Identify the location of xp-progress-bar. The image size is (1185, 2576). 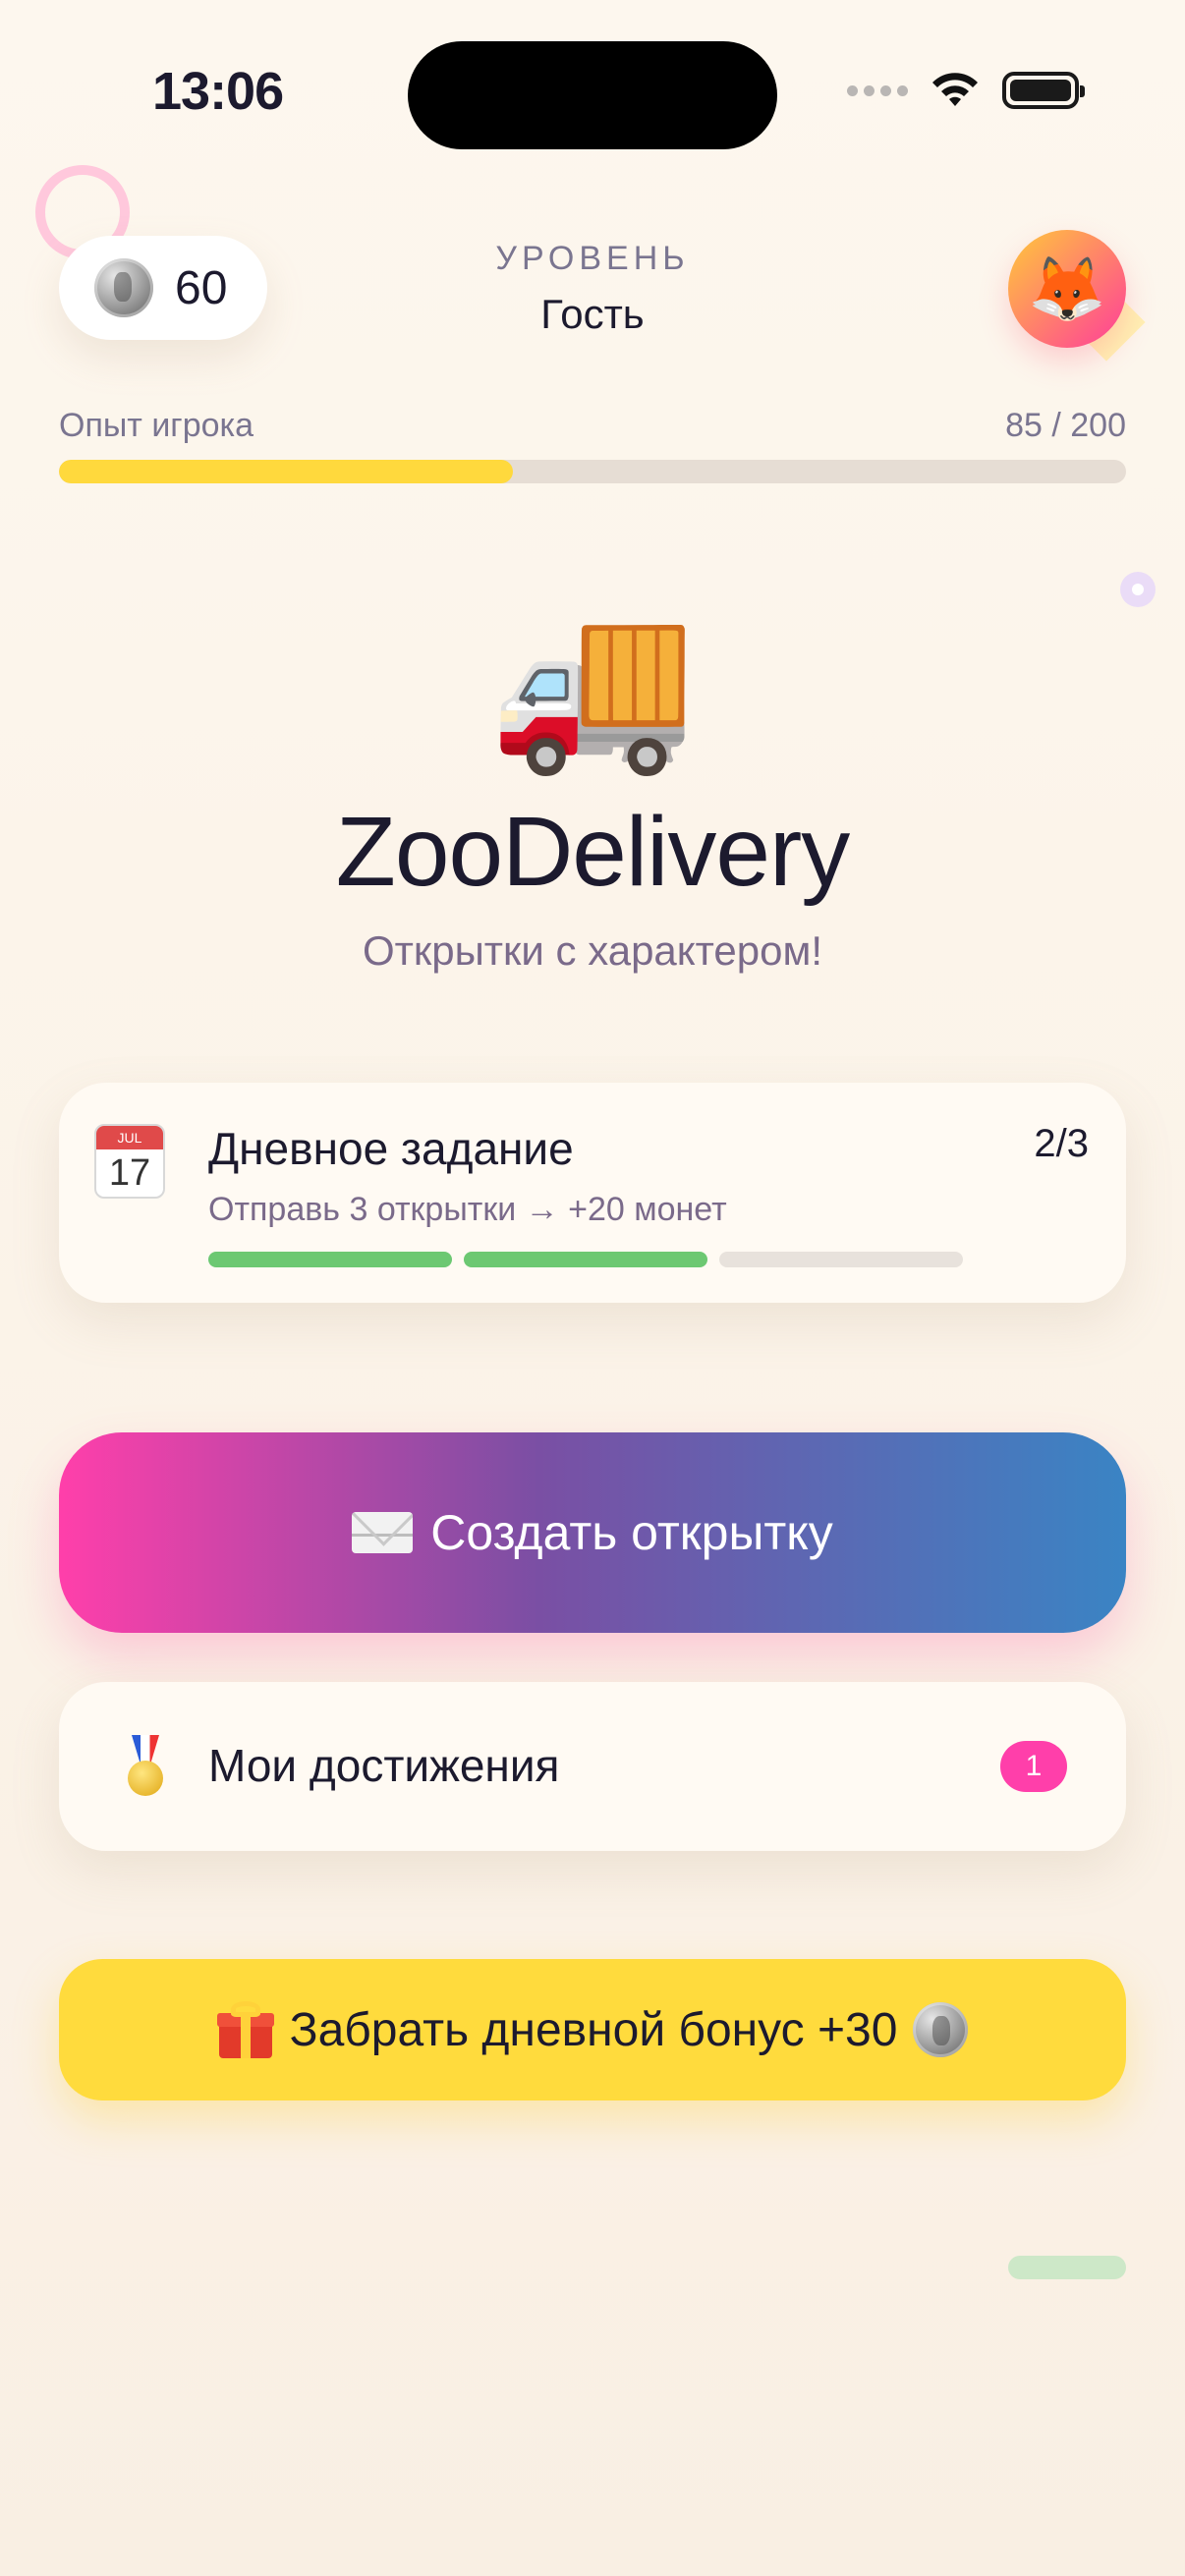
(592, 471).